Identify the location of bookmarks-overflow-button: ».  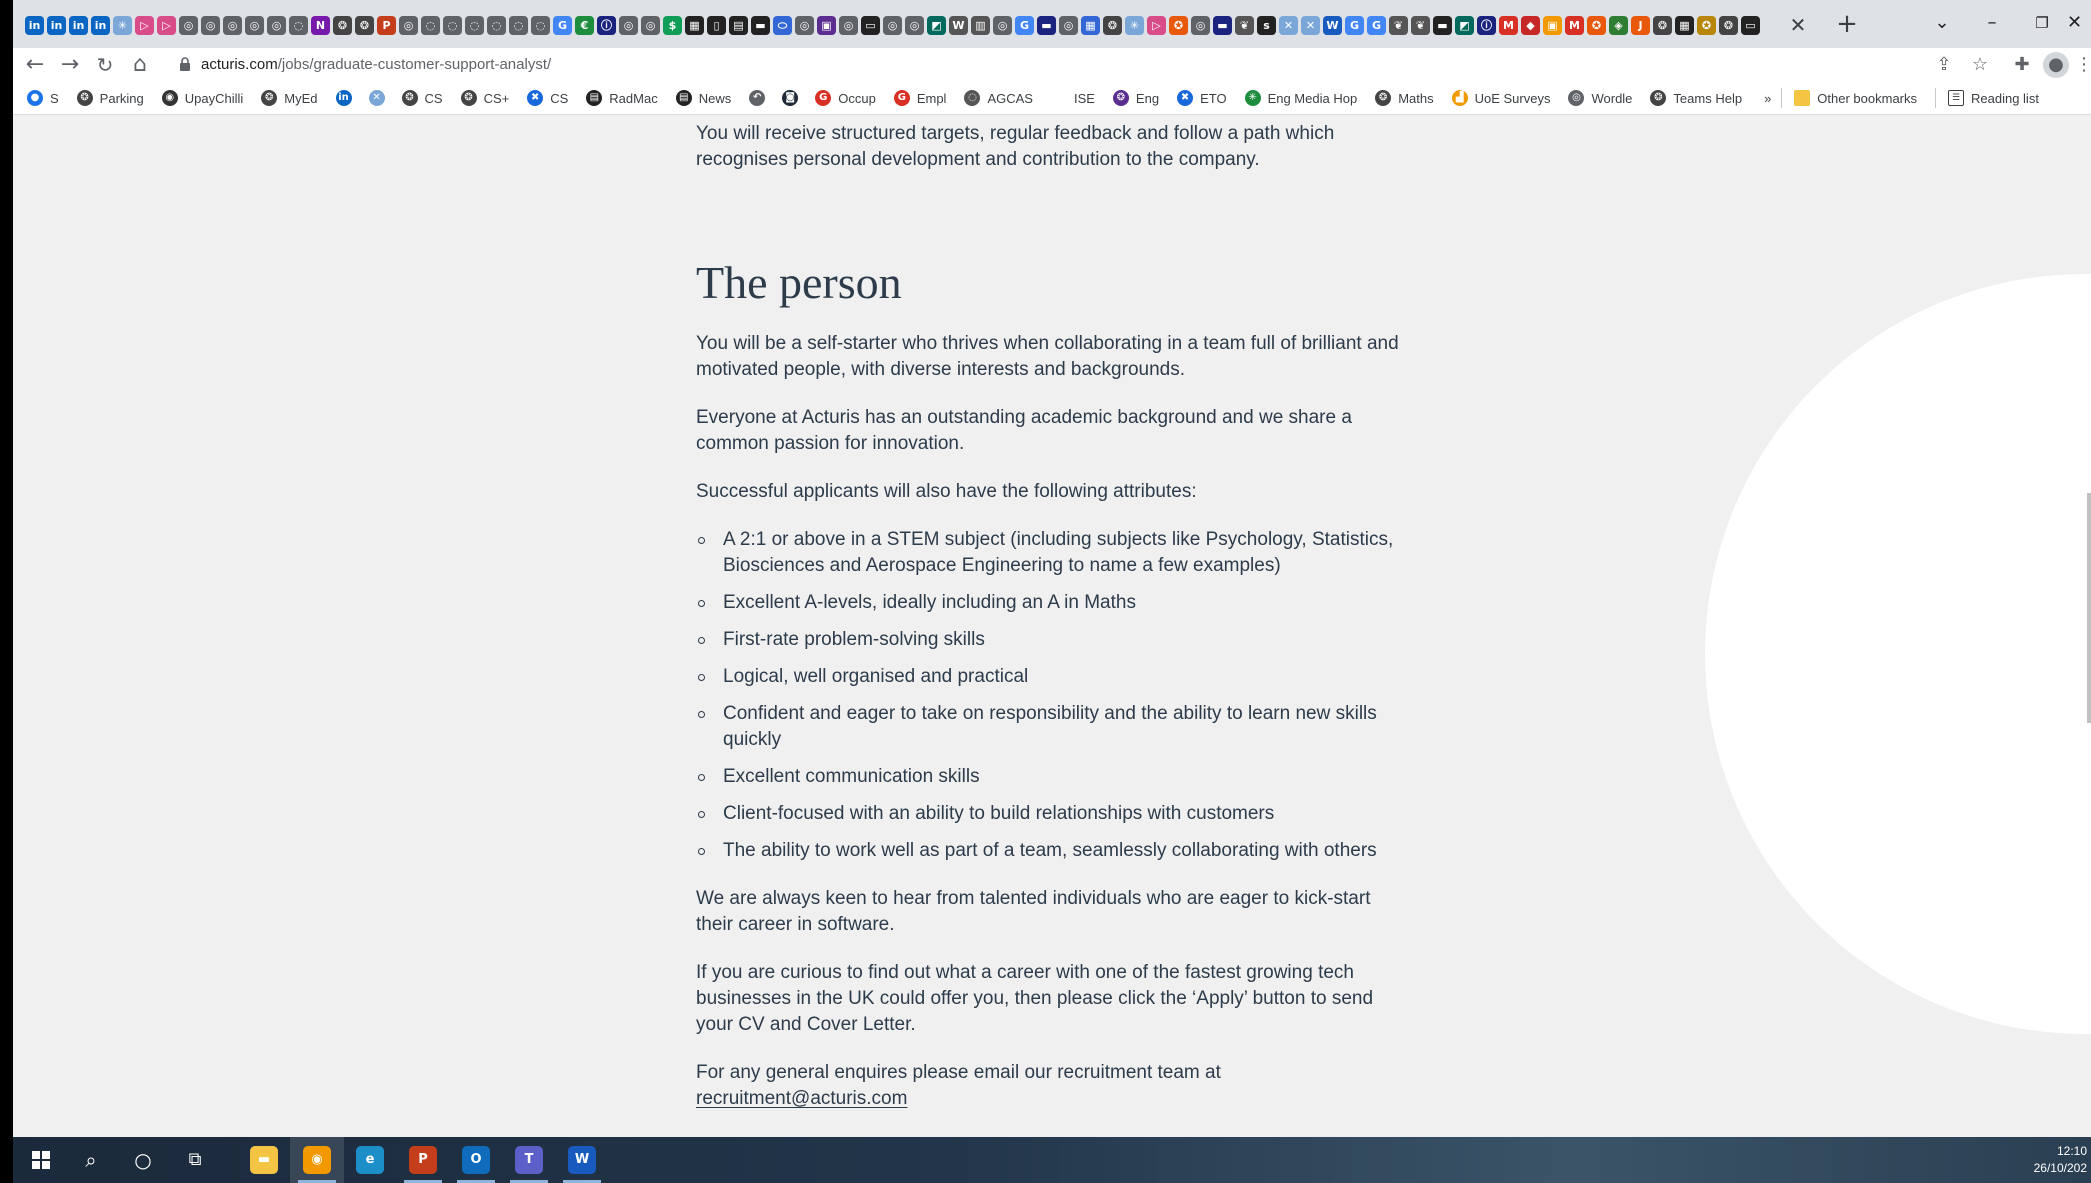
(1767, 98).